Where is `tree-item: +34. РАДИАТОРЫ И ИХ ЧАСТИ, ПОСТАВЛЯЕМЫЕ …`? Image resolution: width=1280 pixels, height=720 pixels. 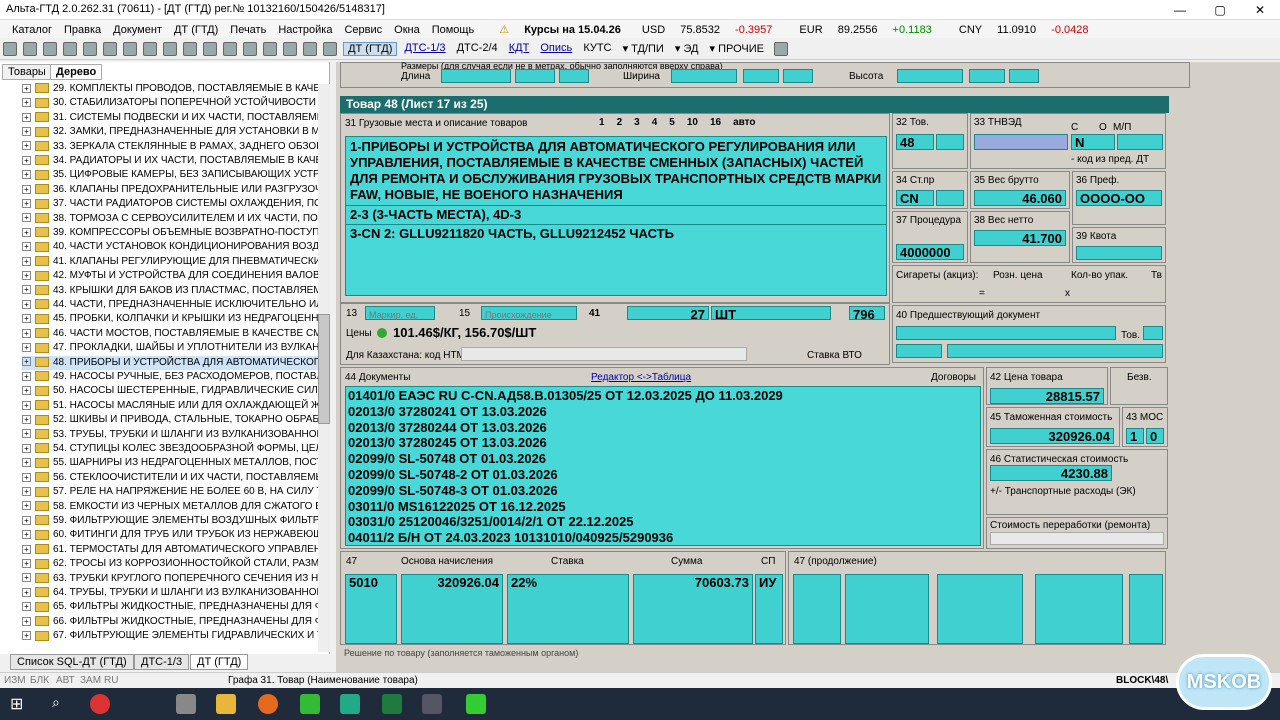 tree-item: +34. РАДИАТОРЫ И ИХ ЧАСТИ, ПОСТАВЛЯЕМЫЕ … is located at coordinates (170, 161).